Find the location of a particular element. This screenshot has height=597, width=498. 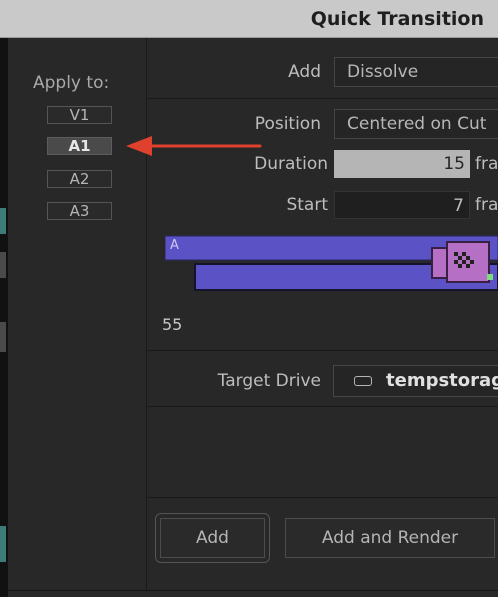

start-unit: fra is located at coordinates (486, 205).